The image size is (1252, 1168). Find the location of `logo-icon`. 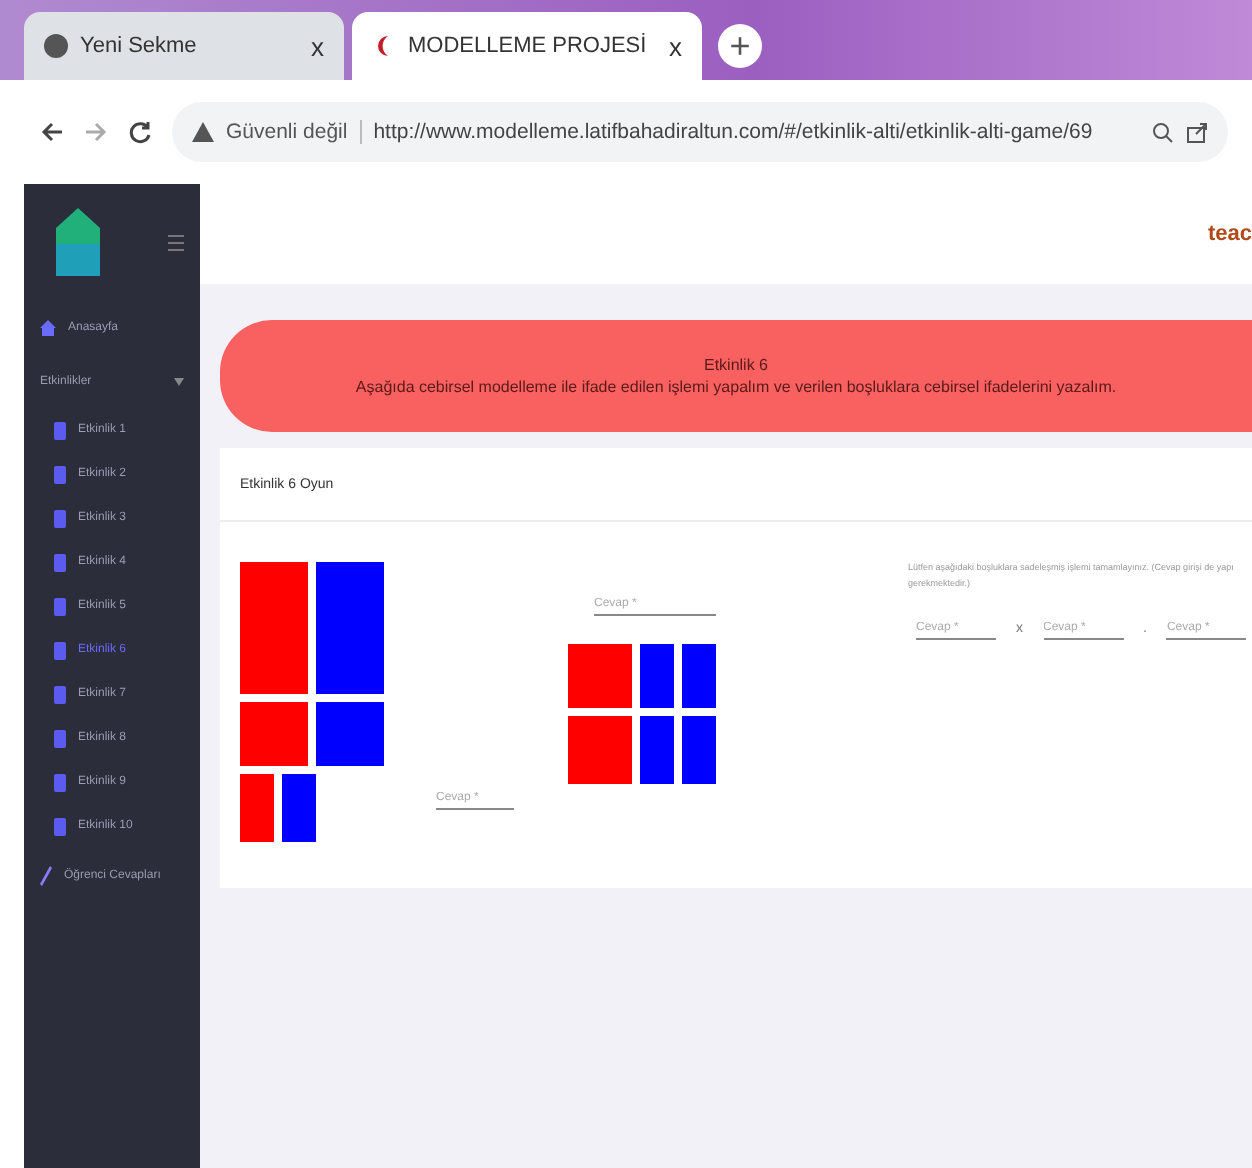

logo-icon is located at coordinates (78, 242).